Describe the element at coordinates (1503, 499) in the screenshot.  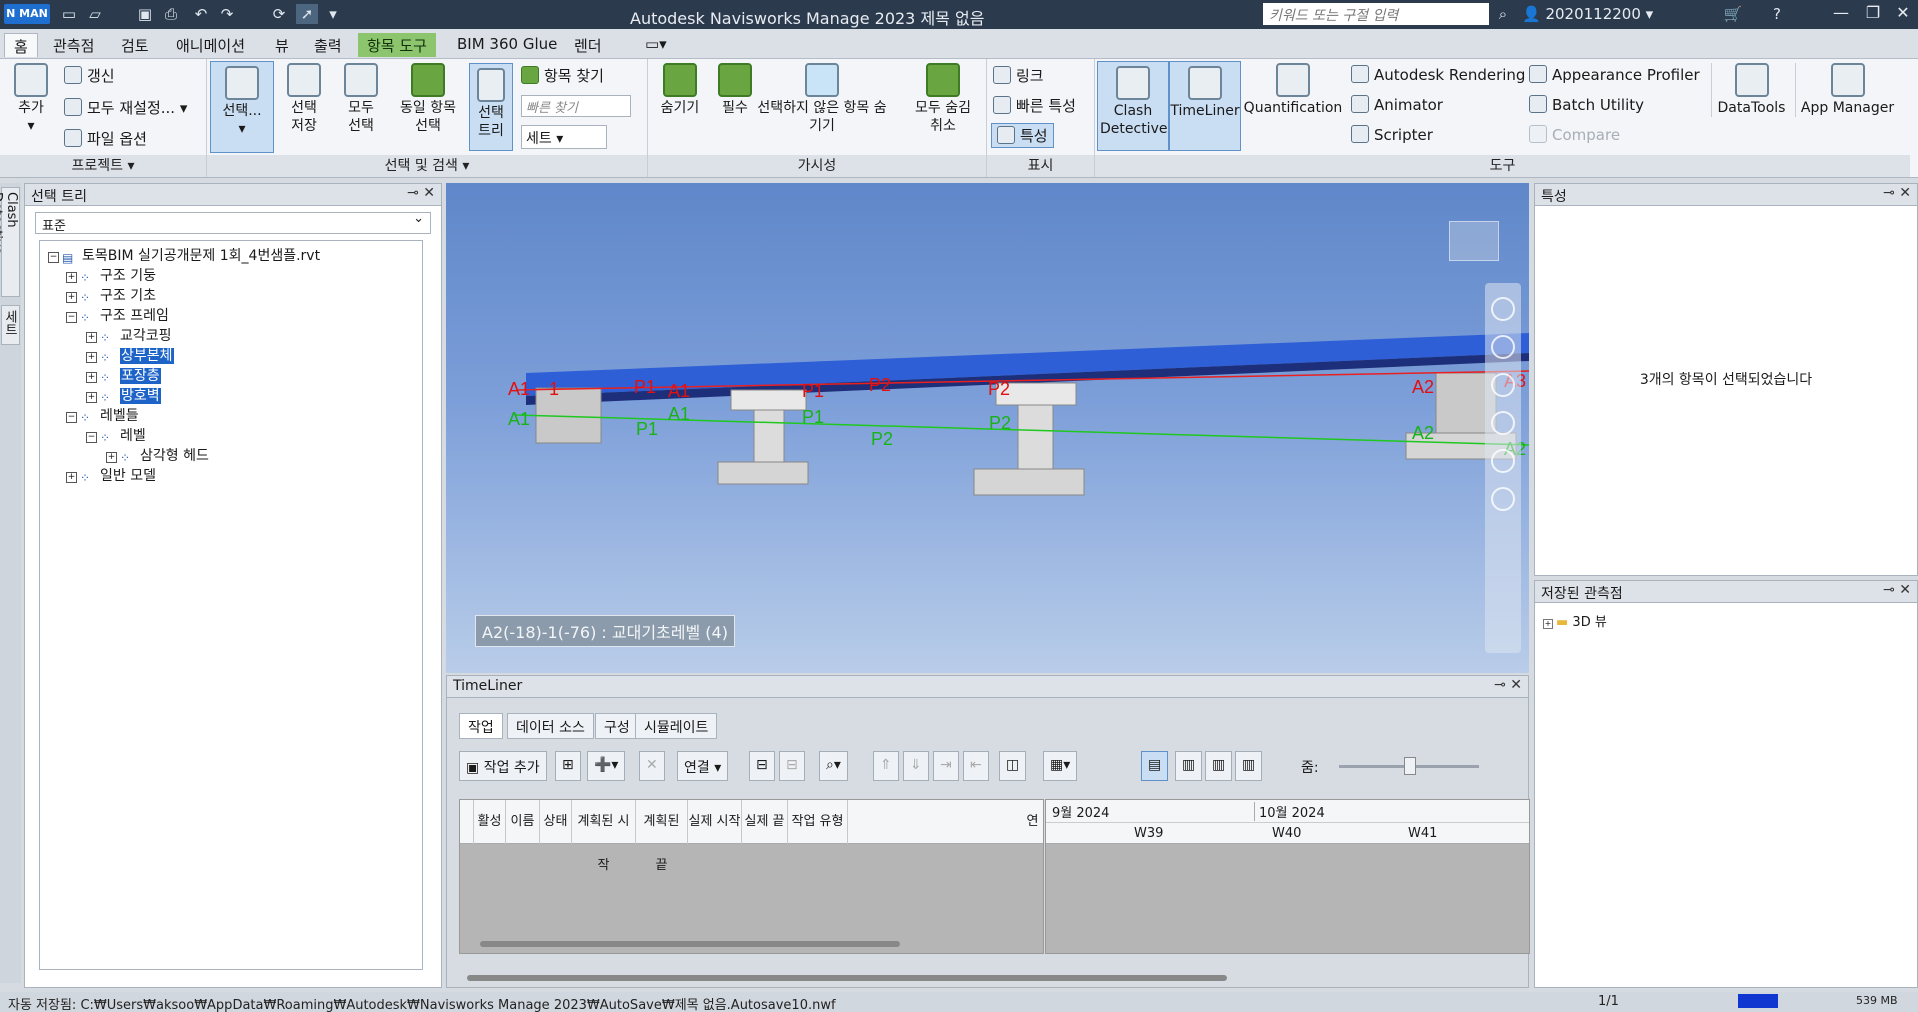
I see `select-icon` at that location.